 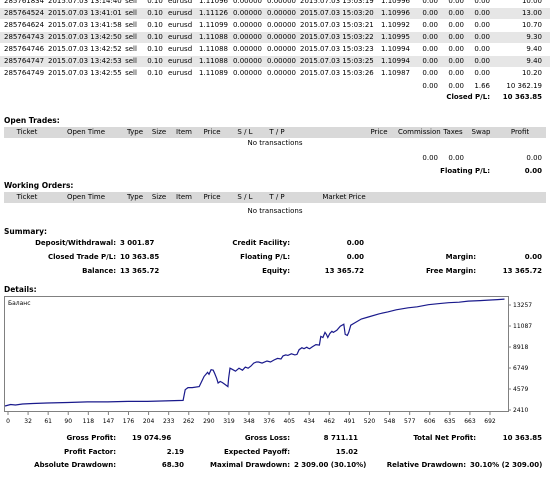 What do you see at coordinates (522, 305) in the screenshot?
I see `y-tick-label: 13257` at bounding box center [522, 305].